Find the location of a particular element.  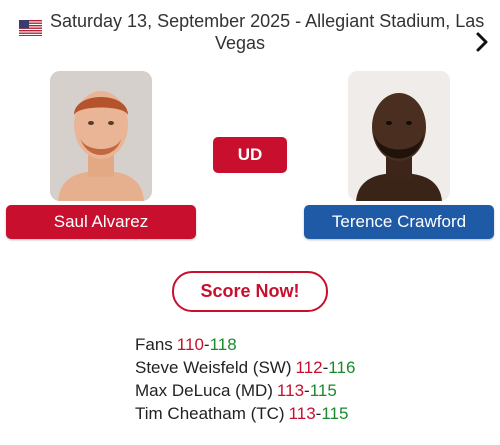

fighter-avatar-left is located at coordinates (101, 136).